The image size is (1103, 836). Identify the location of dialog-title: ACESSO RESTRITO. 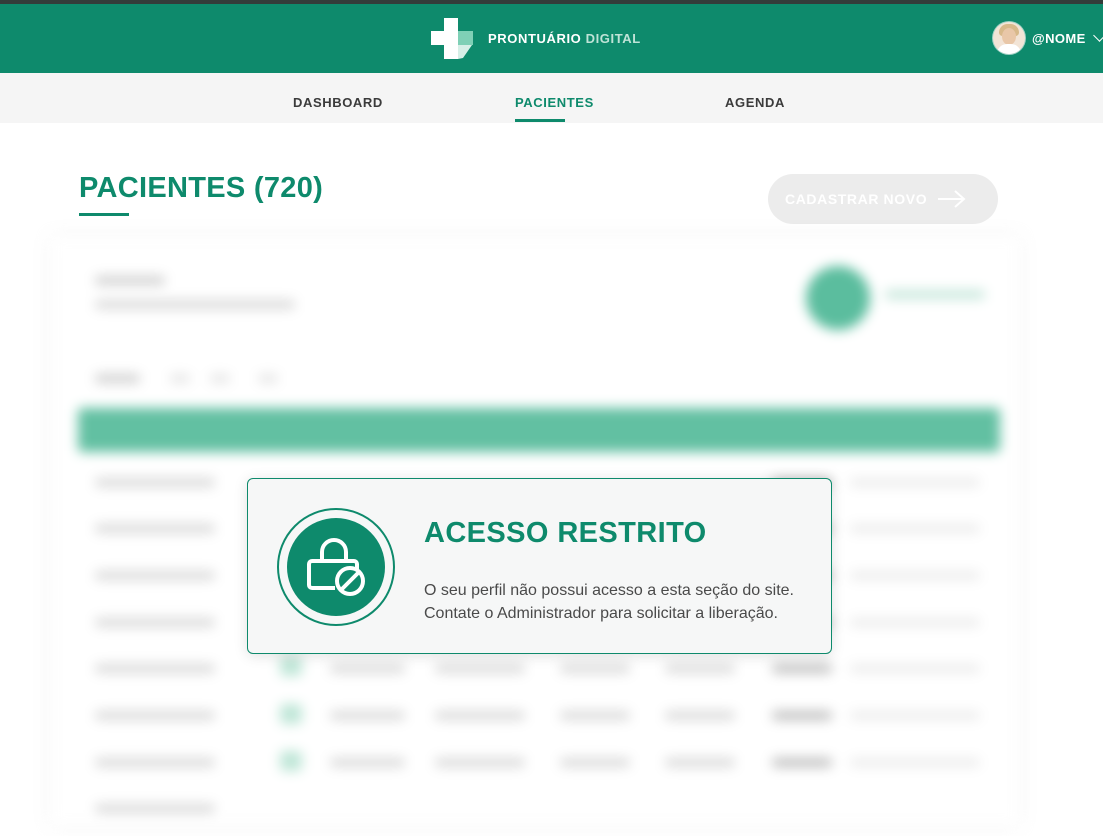
(565, 533).